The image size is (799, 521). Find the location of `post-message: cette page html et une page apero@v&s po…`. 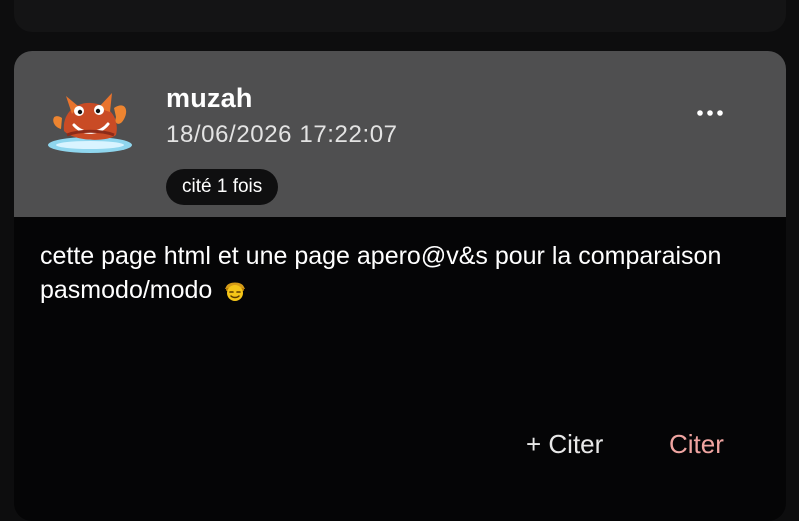

post-message: cette page html et une page apero@v&s po… is located at coordinates (400, 273).